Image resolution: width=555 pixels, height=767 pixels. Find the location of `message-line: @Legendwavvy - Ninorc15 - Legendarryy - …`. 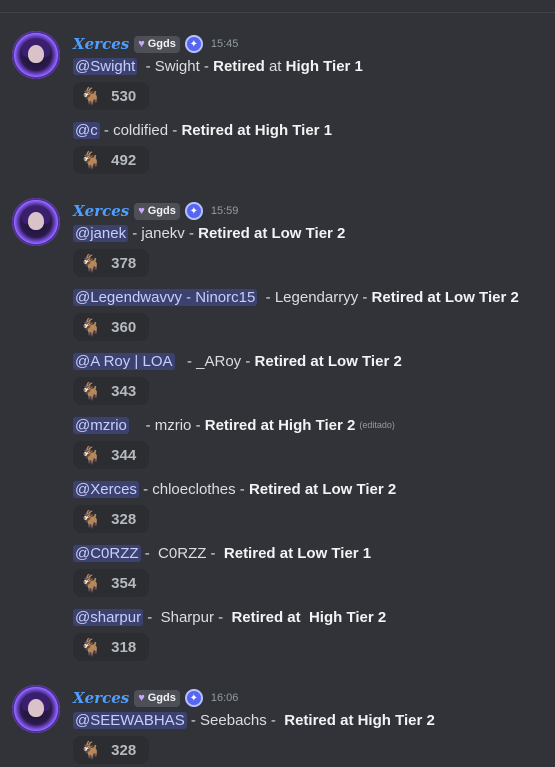

message-line: @Legendwavvy - Ninorc15 - Legendarryy - … is located at coordinates (296, 297).